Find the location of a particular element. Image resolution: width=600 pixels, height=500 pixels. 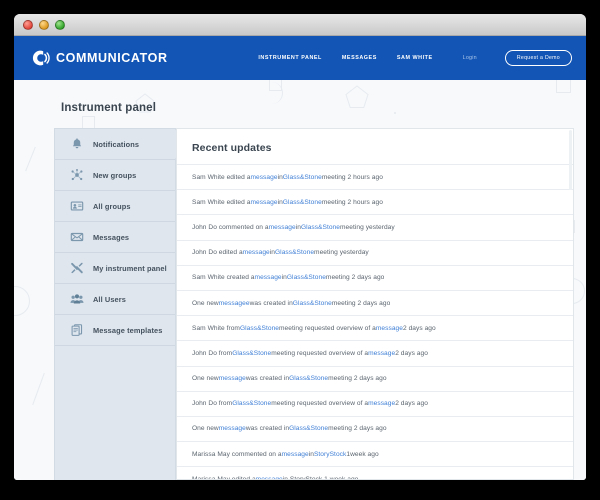

envelope-icon is located at coordinates (77, 237).